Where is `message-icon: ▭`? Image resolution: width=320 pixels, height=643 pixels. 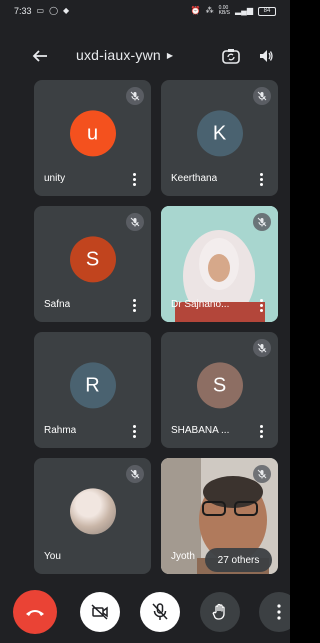
message-icon: ▭ is located at coordinates (40, 10).